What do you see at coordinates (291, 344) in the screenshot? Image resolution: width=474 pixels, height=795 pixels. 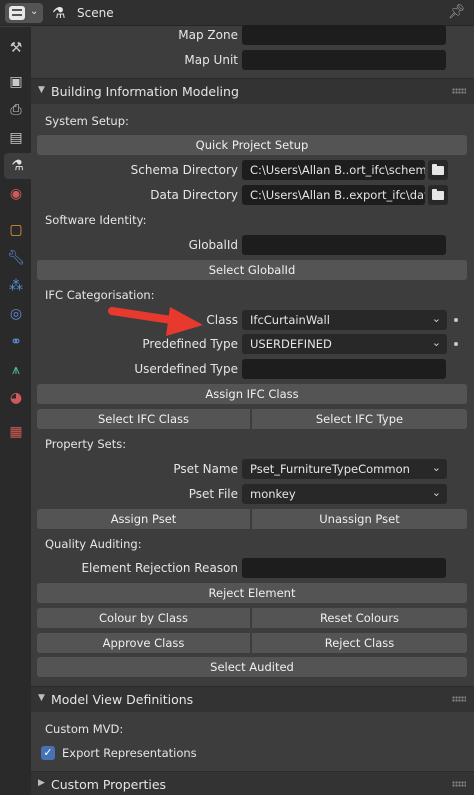 I see `predefined-type-value: USERDEFINED` at bounding box center [291, 344].